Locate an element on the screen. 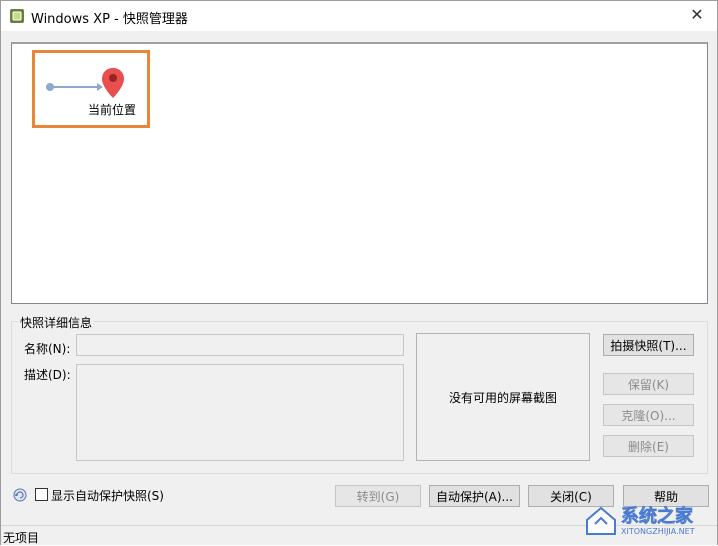 This screenshot has height=546, width=718. autoprotect-clock-icon is located at coordinates (20, 495).